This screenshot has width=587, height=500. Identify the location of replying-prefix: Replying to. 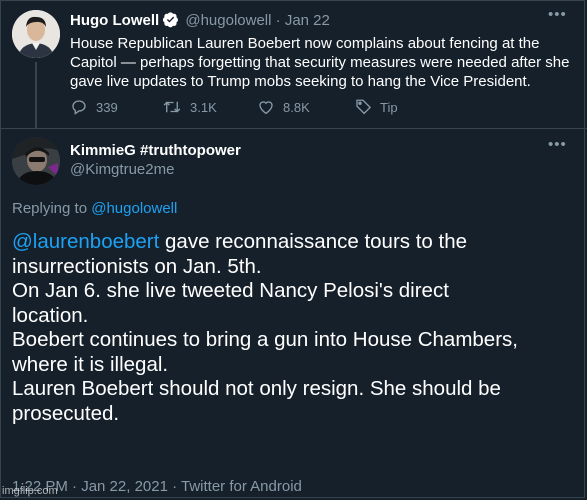
(50, 208).